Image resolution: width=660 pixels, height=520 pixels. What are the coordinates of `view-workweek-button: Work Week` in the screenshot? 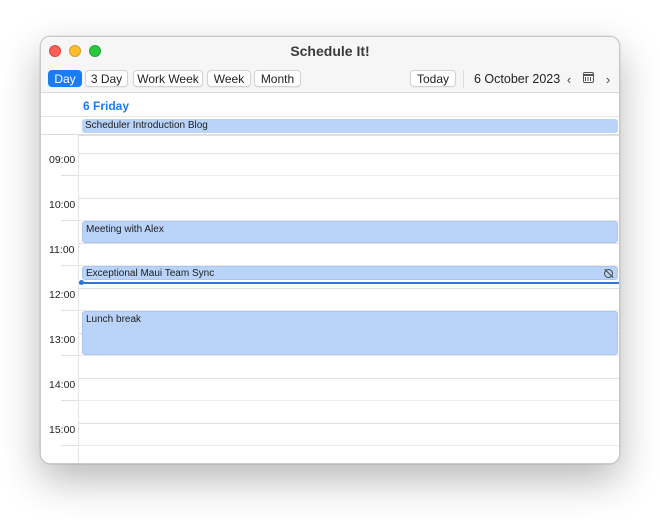 It's located at (168, 78).